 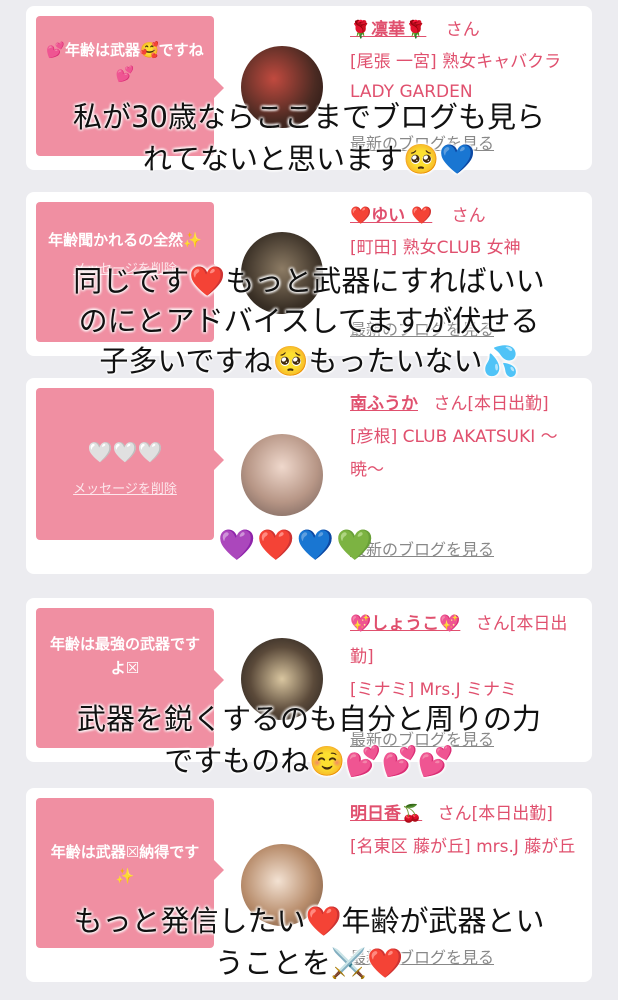 What do you see at coordinates (297, 545) in the screenshot?
I see `hearts-emoji-row: 💜❤️💙💚` at bounding box center [297, 545].